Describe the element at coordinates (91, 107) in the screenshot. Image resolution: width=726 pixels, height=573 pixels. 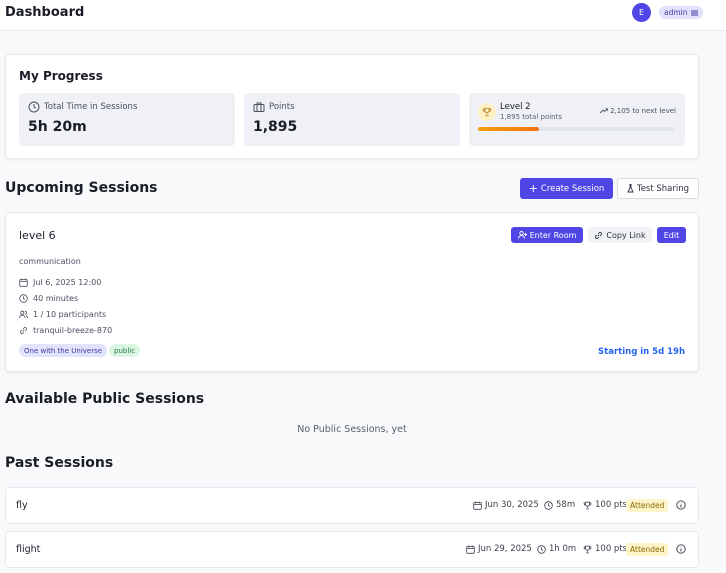
I see `total-time-label: Total Time in Sessions` at that location.